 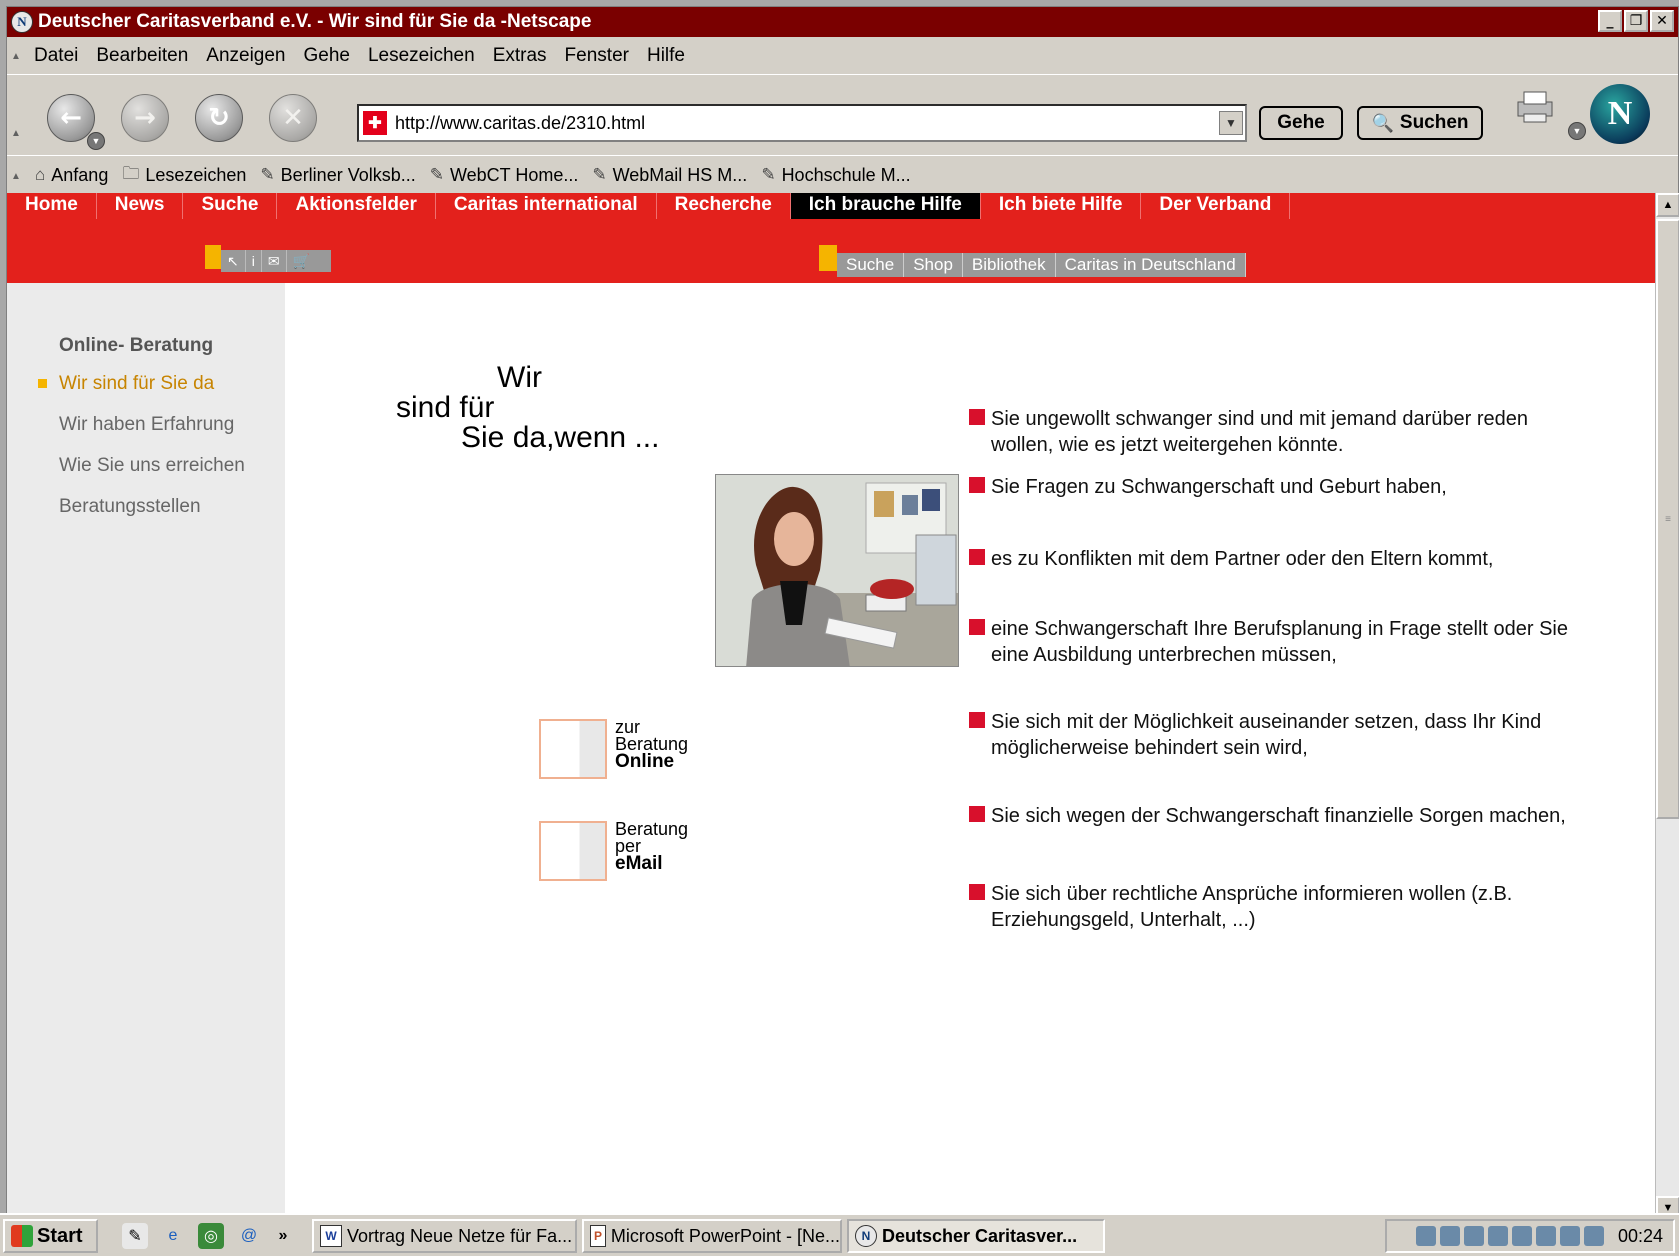 I want to click on pointer-tool-icon: ↖, so click(x=233, y=261).